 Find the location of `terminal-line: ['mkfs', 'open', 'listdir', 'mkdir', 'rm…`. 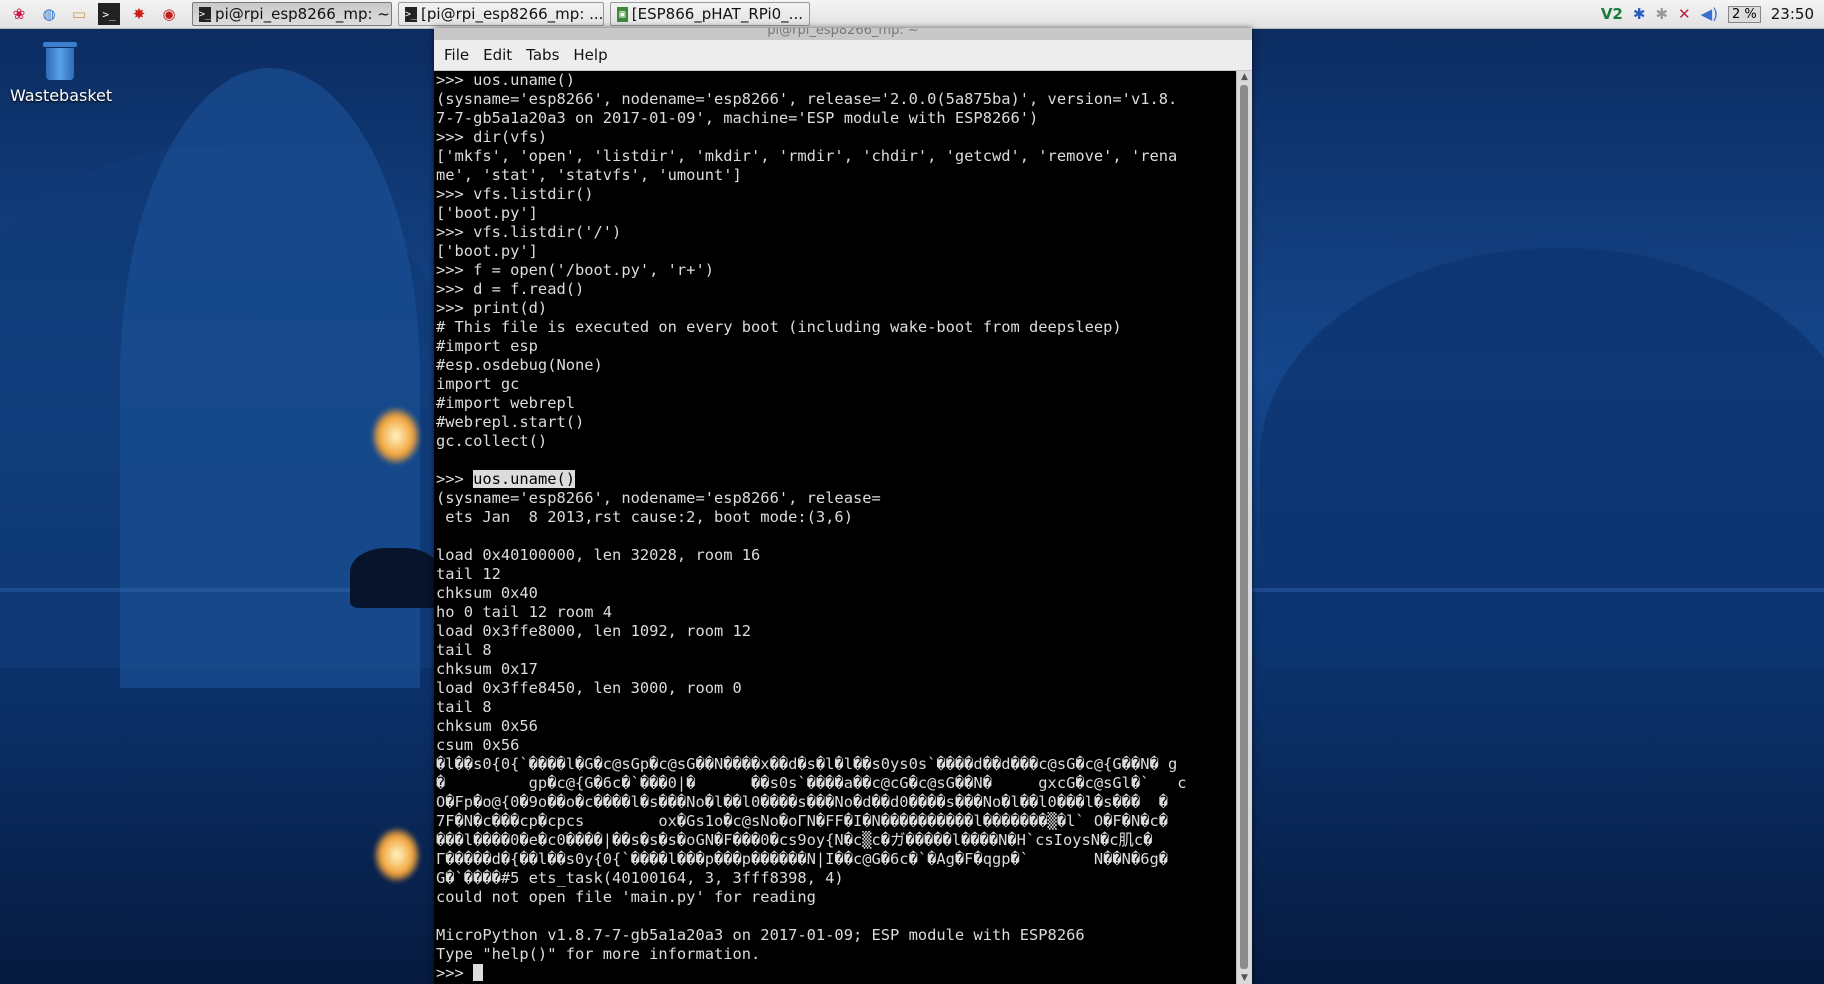

terminal-line: ['mkfs', 'open', 'listdir', 'mkdir', 'rm… is located at coordinates (807, 156).